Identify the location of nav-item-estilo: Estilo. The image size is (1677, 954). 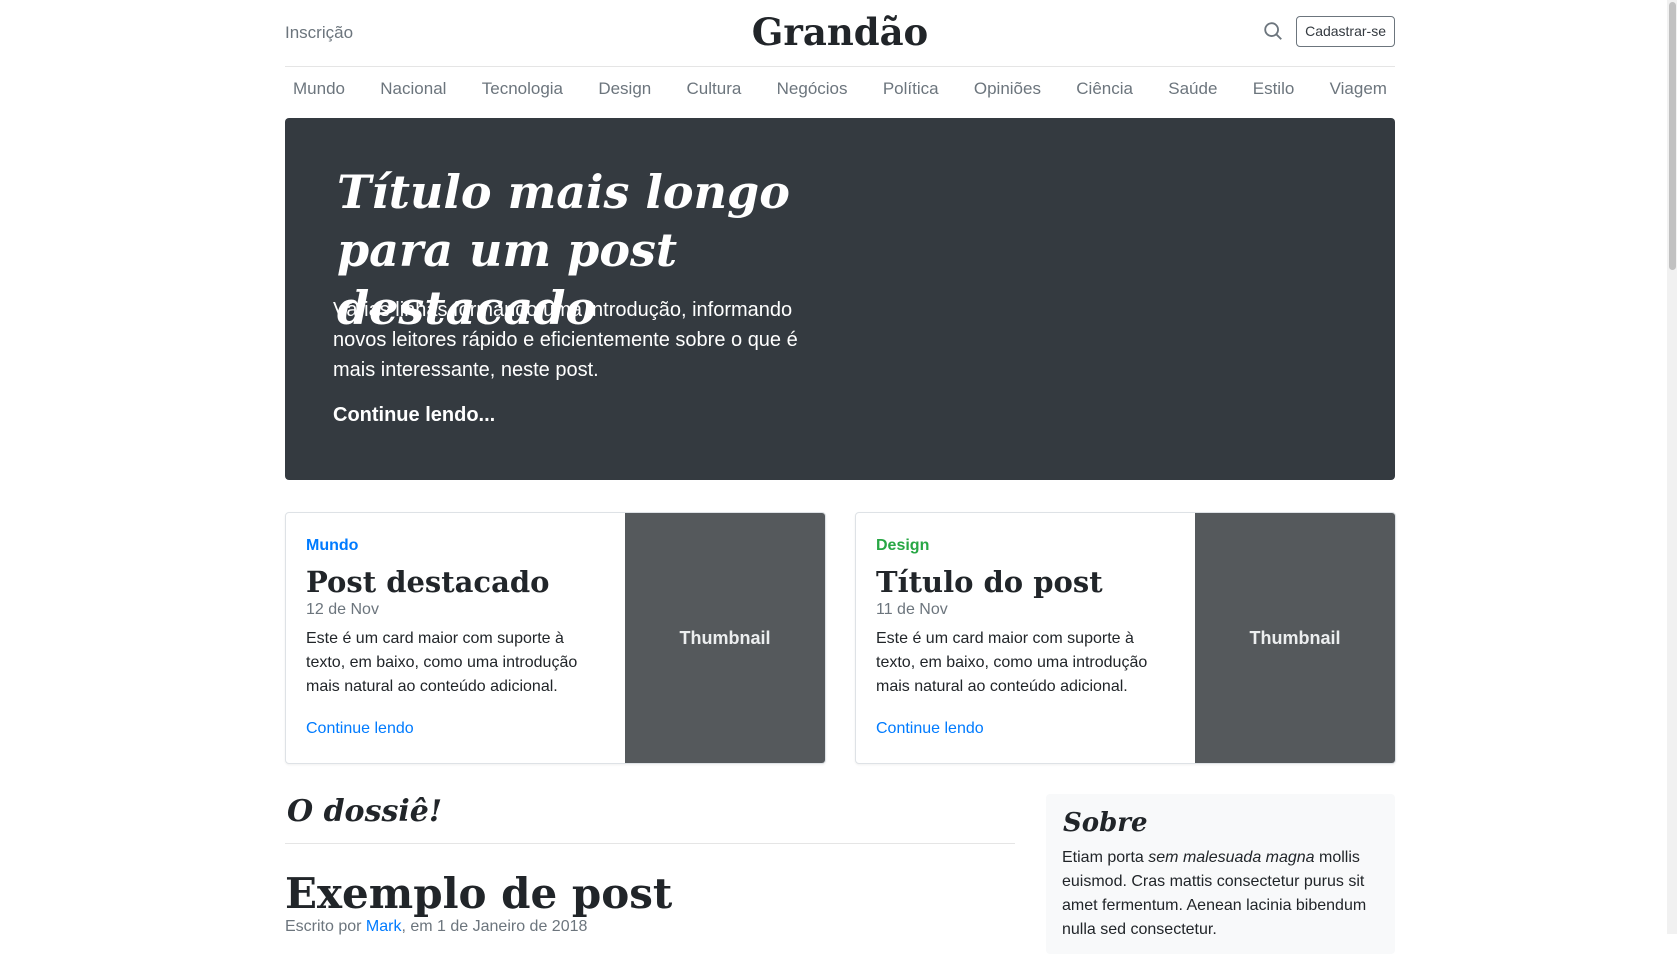
(1274, 89).